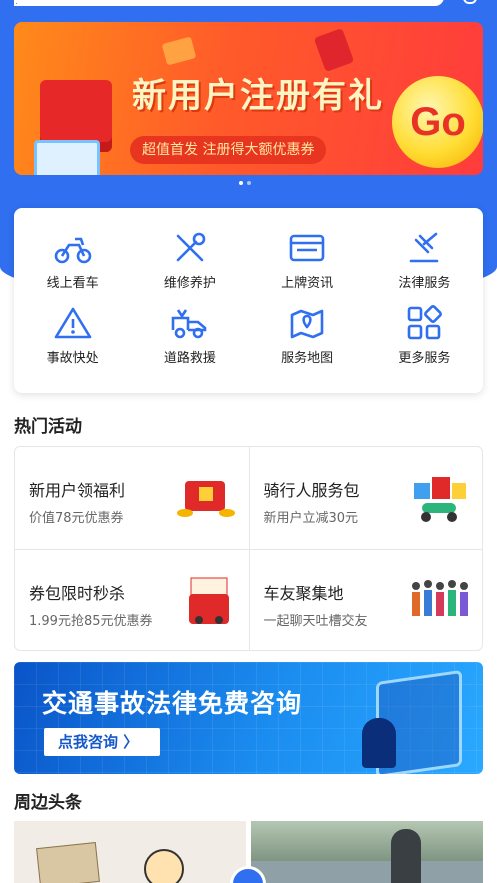 This screenshot has width=497, height=883. I want to click on license-plate-icon, so click(307, 248).